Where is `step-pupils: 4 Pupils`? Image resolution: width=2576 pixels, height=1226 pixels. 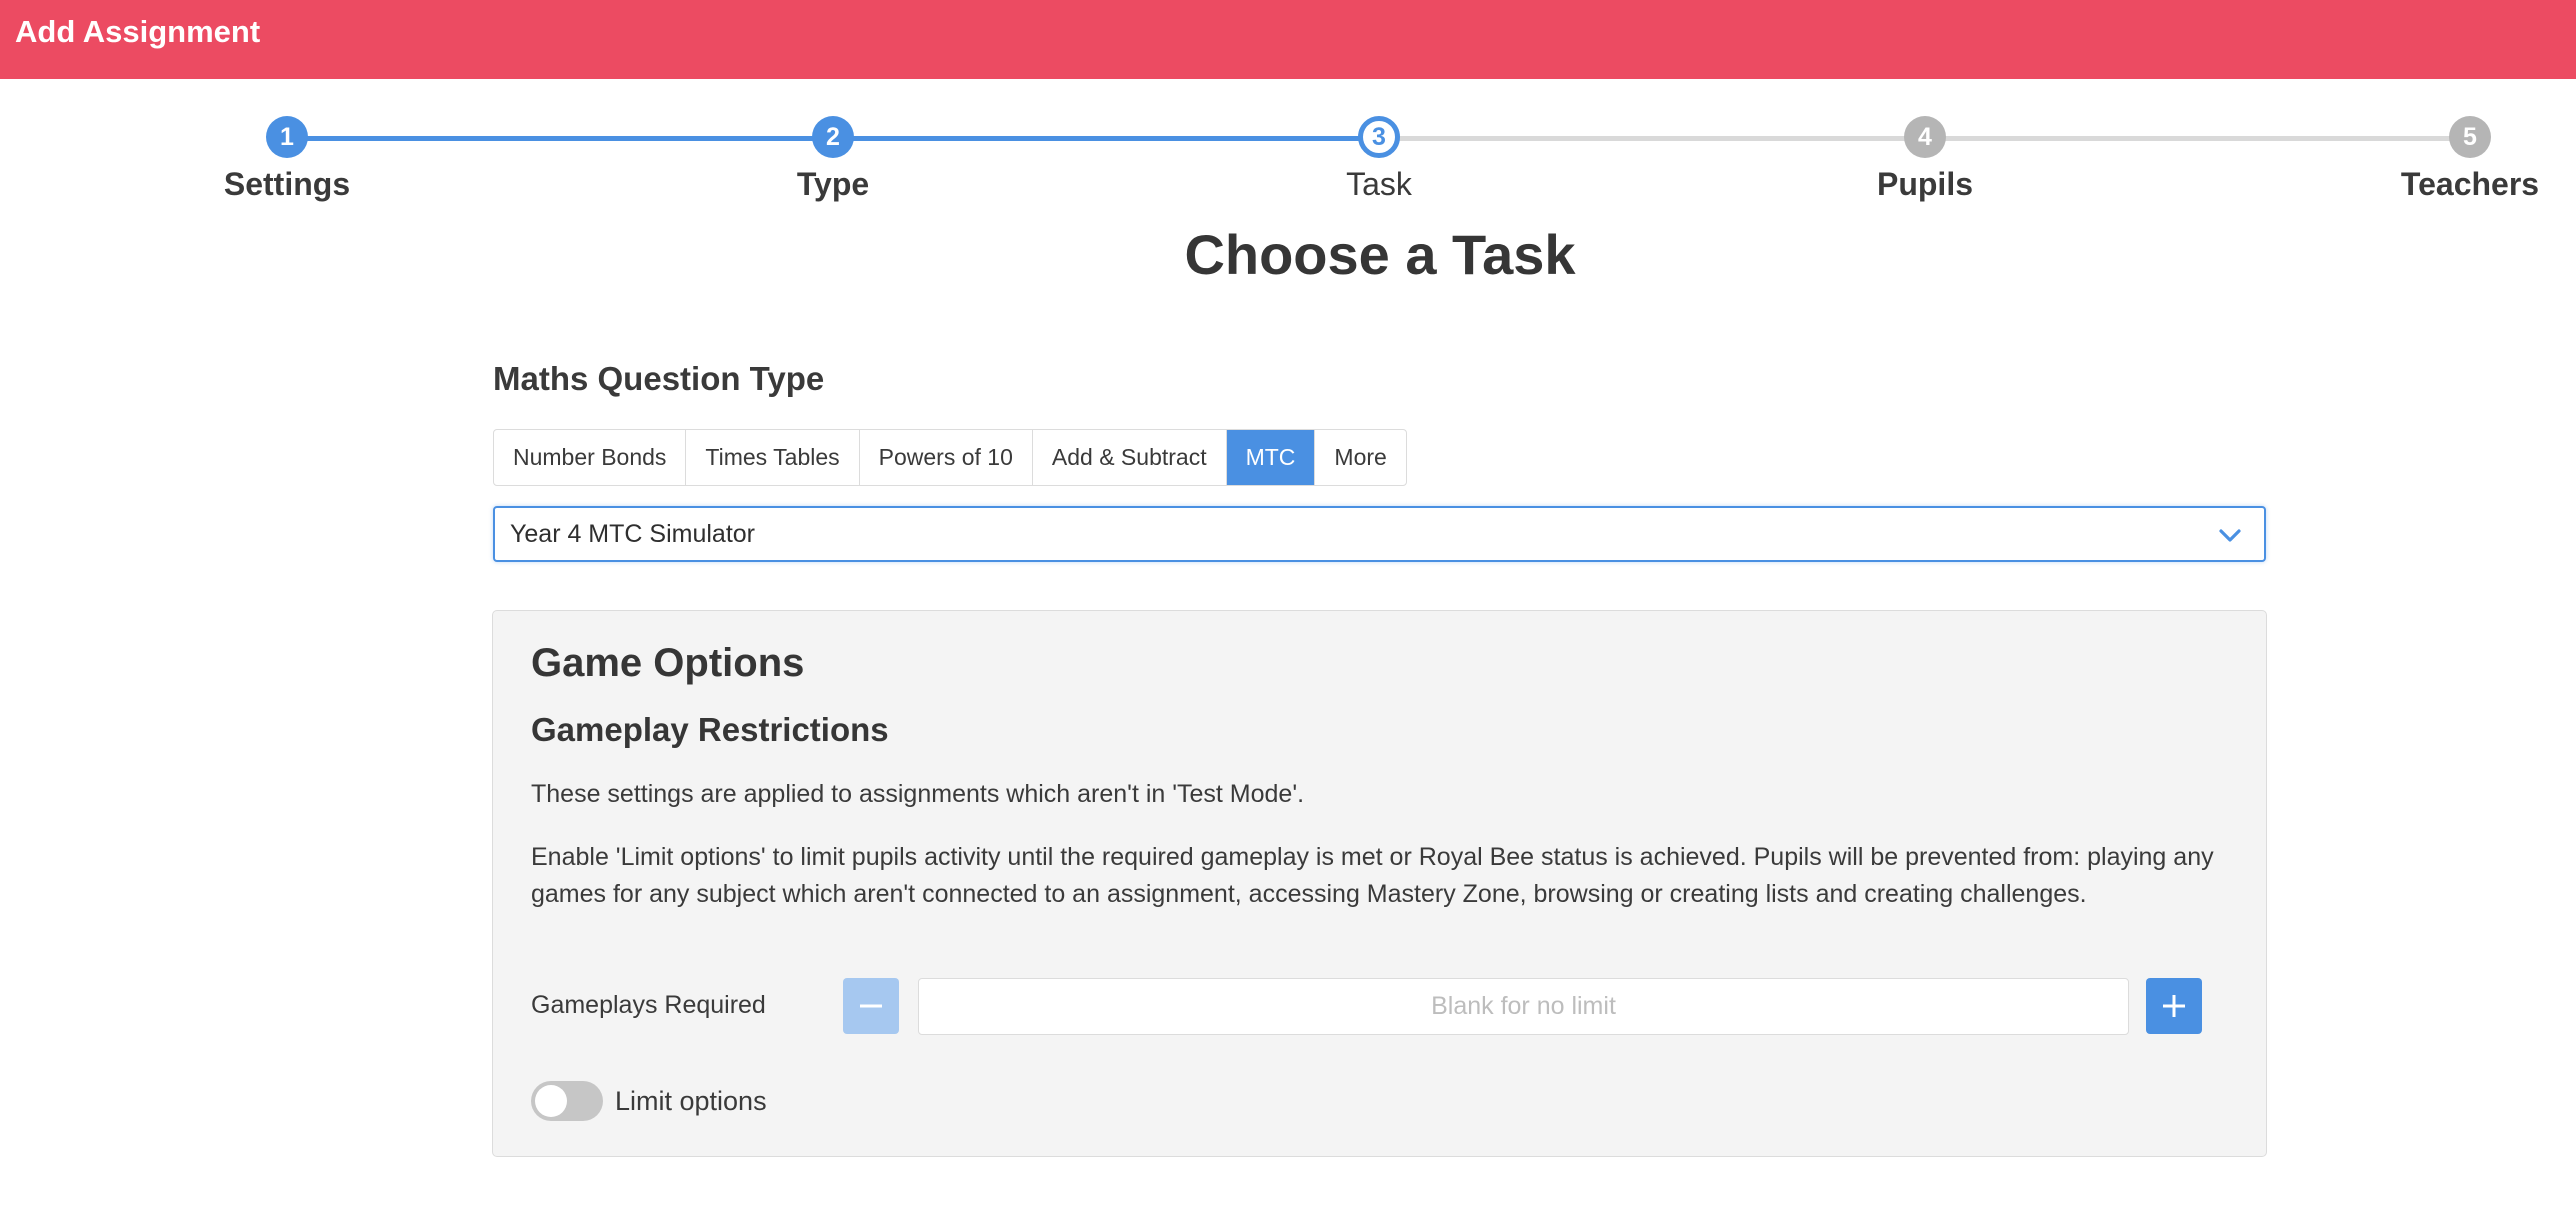
step-pupils: 4 Pupils is located at coordinates (1925, 156).